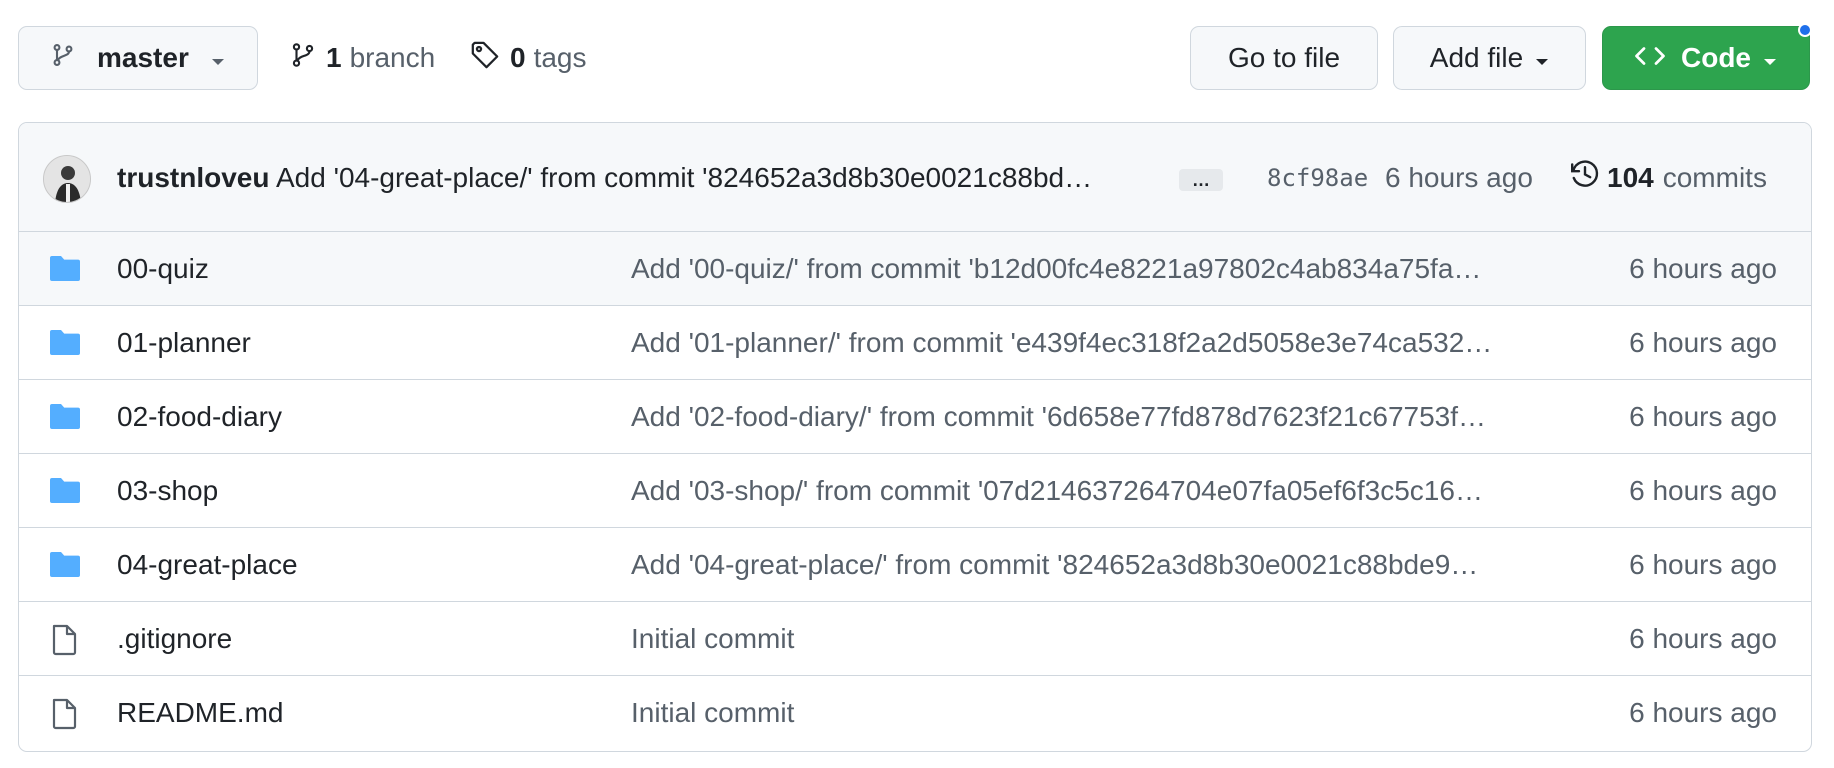  I want to click on commit-history-link: 104 commits, so click(1668, 177).